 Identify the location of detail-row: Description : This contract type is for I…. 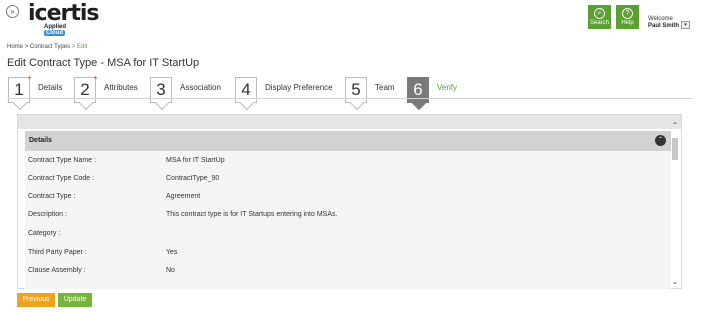
(183, 214).